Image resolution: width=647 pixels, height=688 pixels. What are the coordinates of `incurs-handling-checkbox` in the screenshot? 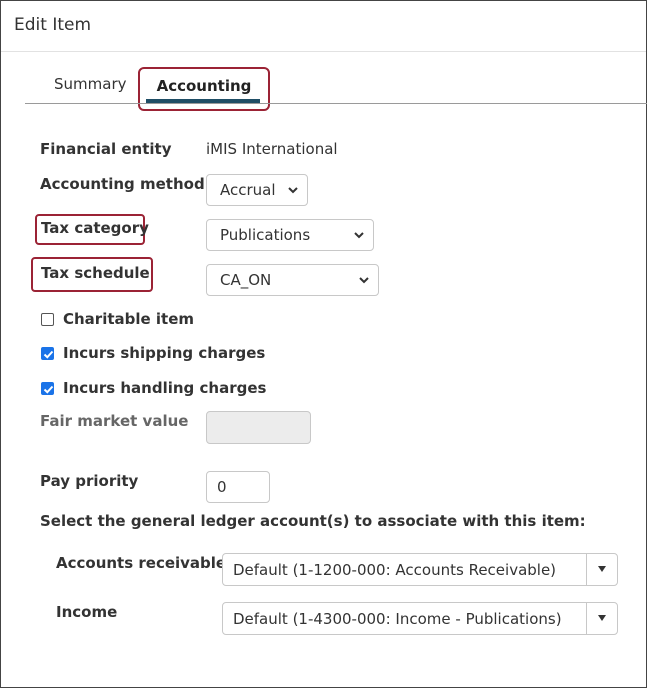 It's located at (47, 388).